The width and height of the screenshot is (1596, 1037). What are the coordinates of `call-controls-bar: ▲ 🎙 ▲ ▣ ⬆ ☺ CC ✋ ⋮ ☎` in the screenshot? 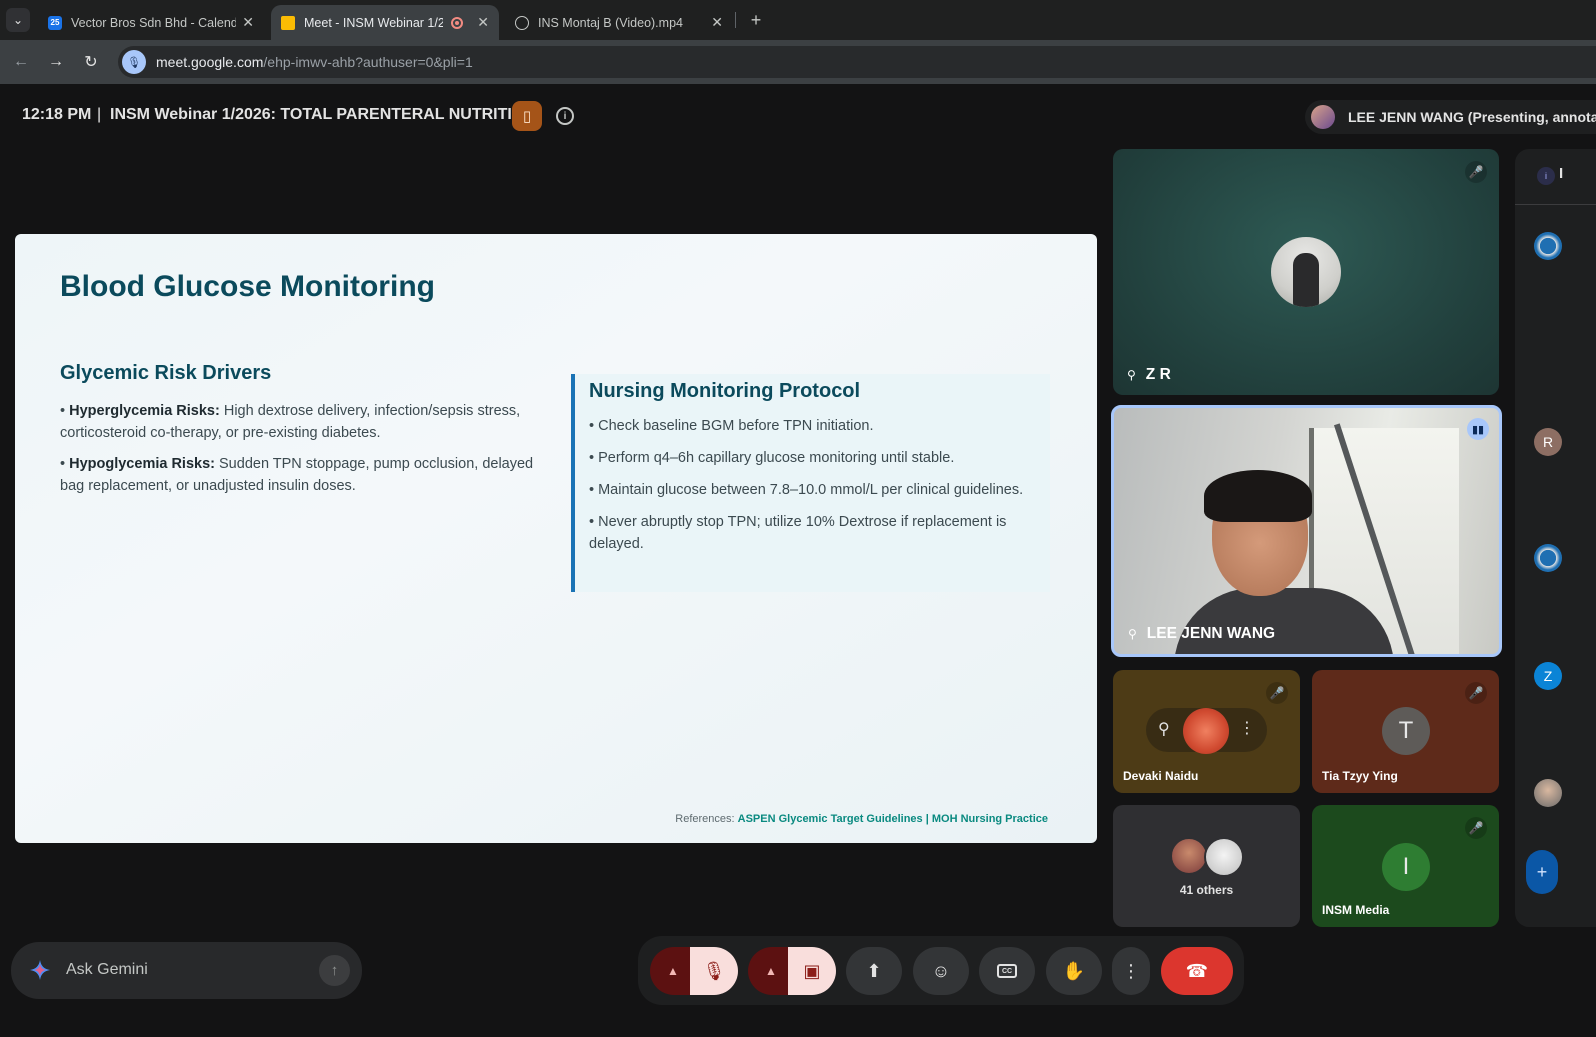 It's located at (941, 970).